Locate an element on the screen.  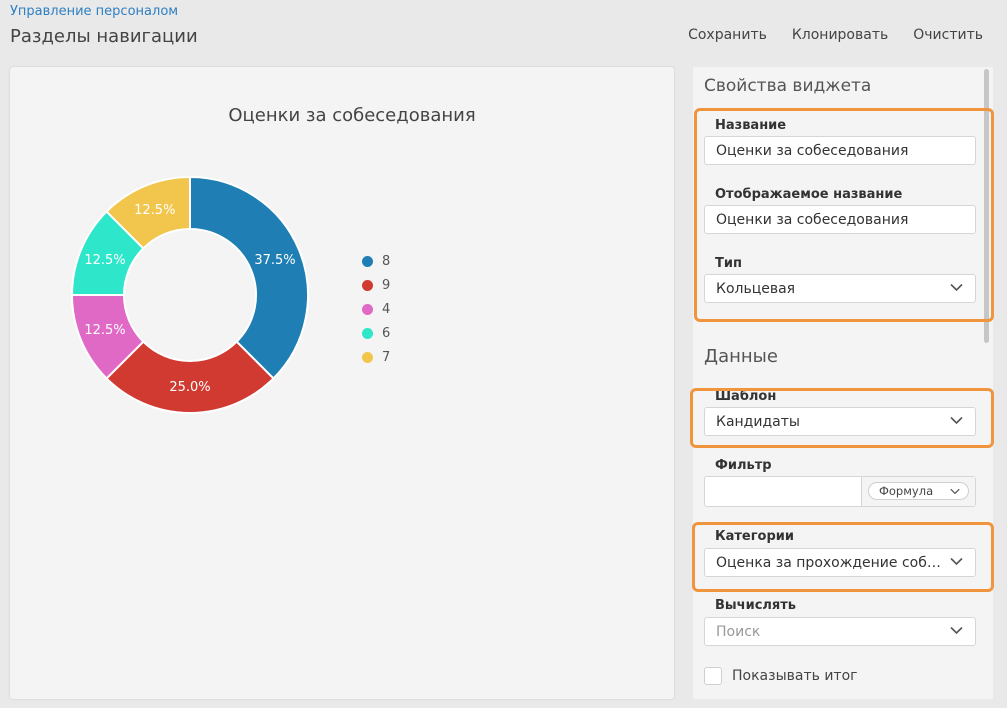
template-select-value: Кандидаты is located at coordinates (758, 422).